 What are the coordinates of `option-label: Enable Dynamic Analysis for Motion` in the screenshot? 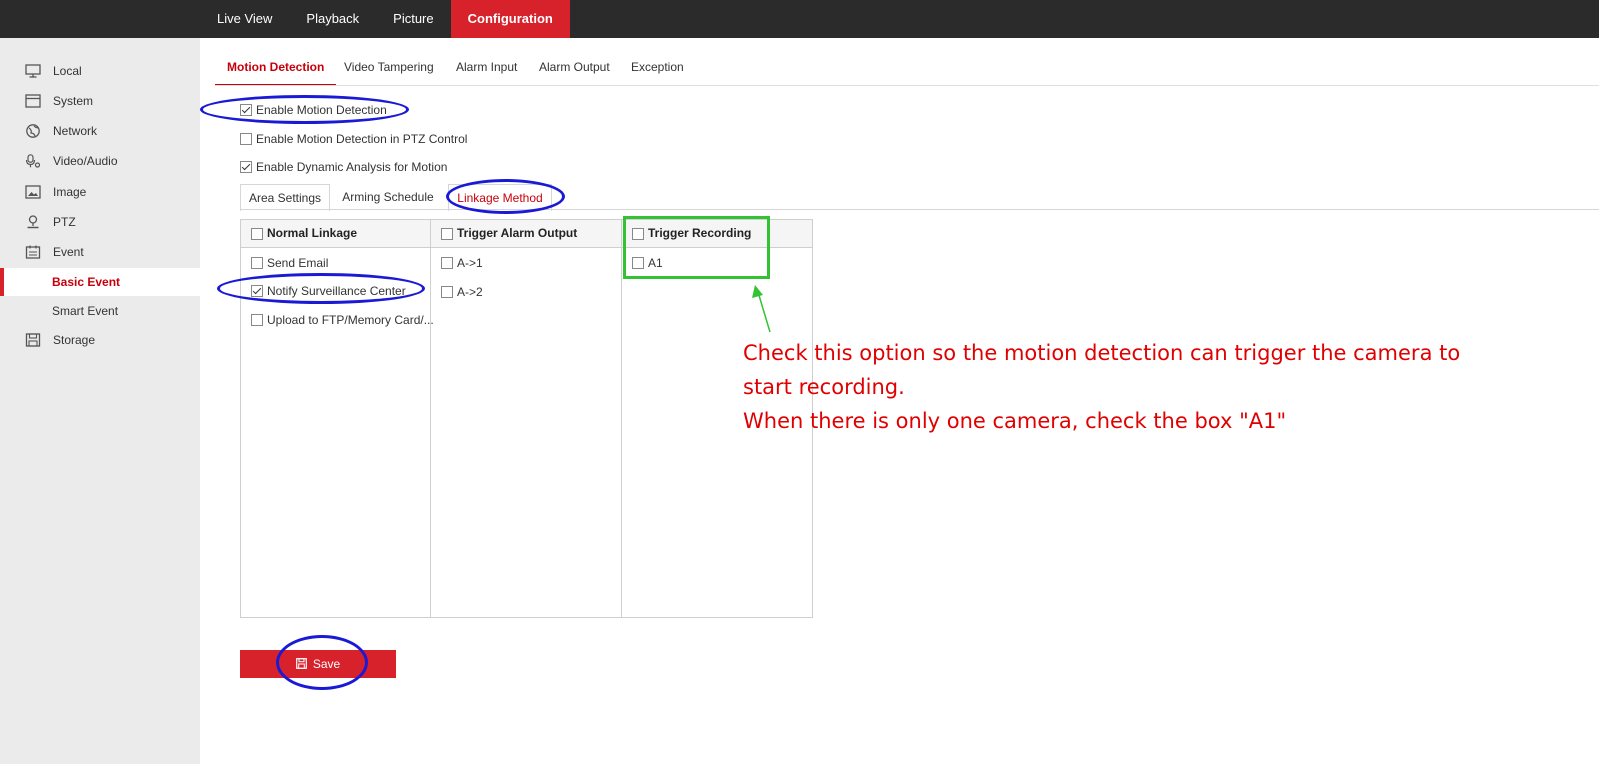 It's located at (352, 166).